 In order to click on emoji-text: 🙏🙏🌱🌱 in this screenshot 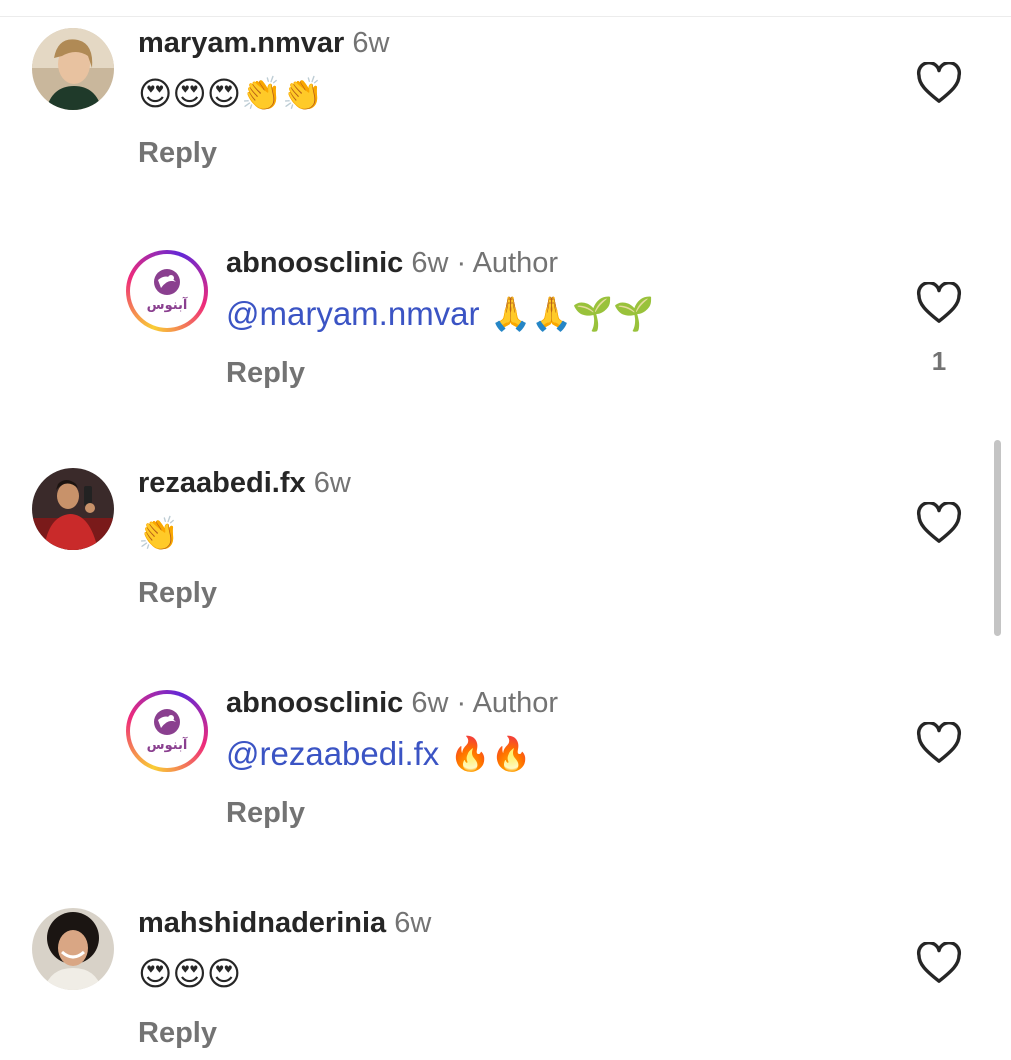, I will do `click(567, 313)`.